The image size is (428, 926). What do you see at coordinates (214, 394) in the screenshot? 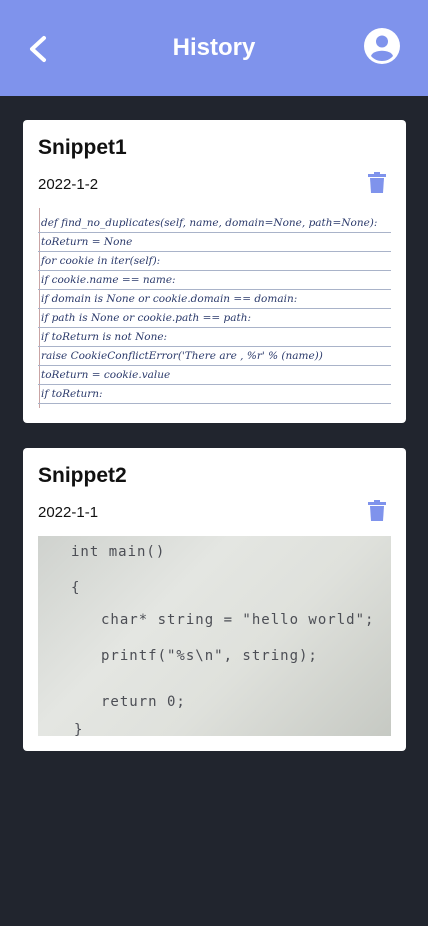
I see `code-line: if toReturn:` at bounding box center [214, 394].